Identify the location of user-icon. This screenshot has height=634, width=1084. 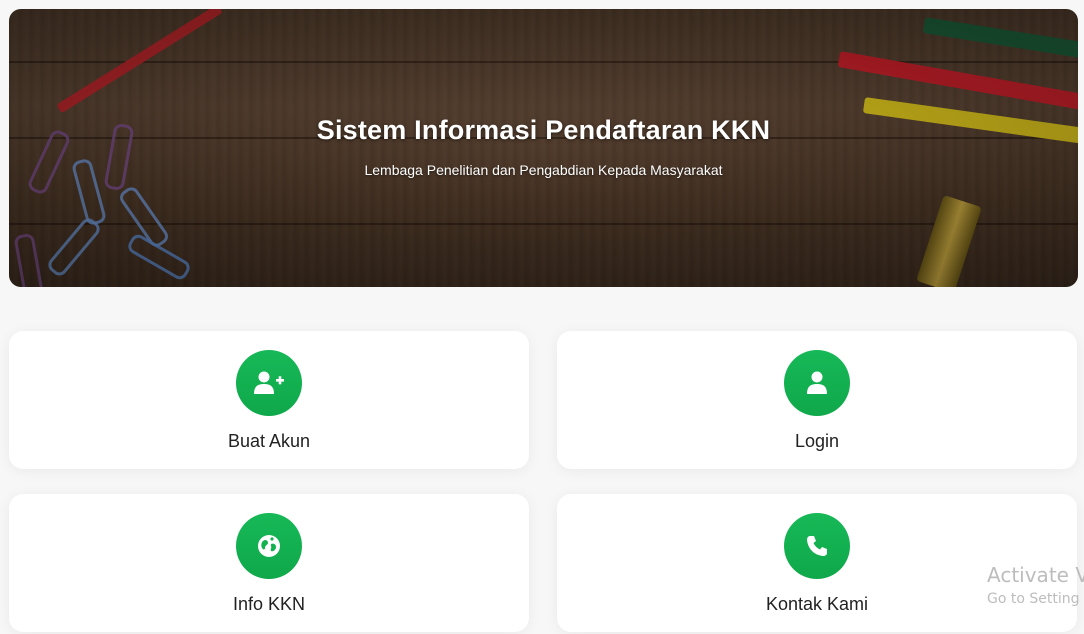
(817, 382).